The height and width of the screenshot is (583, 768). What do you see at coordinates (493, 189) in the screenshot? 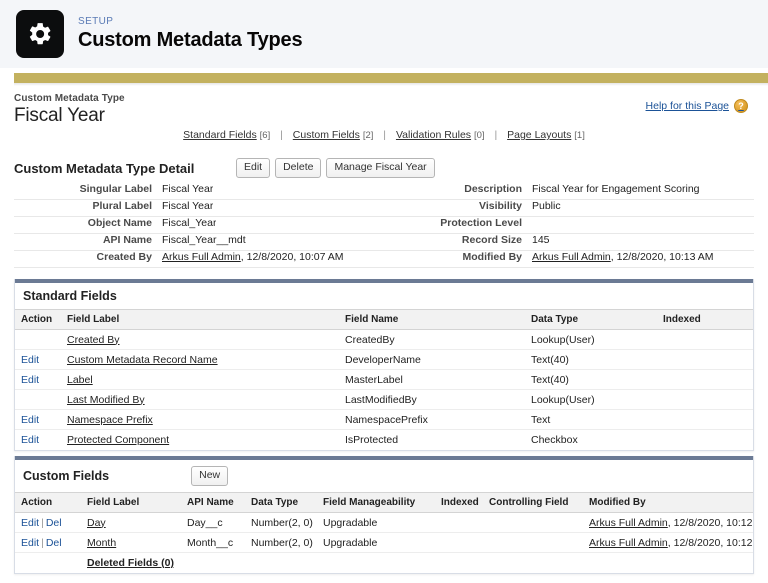
I see `field-label: Description` at bounding box center [493, 189].